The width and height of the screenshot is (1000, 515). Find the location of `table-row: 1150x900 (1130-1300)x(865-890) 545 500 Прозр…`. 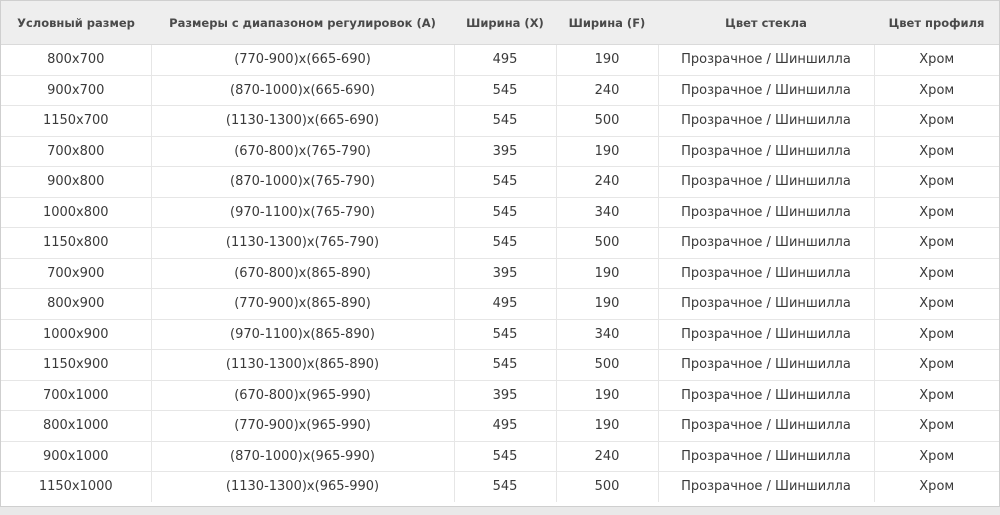

table-row: 1150x900 (1130-1300)x(865-890) 545 500 Прозр… is located at coordinates (500, 365).